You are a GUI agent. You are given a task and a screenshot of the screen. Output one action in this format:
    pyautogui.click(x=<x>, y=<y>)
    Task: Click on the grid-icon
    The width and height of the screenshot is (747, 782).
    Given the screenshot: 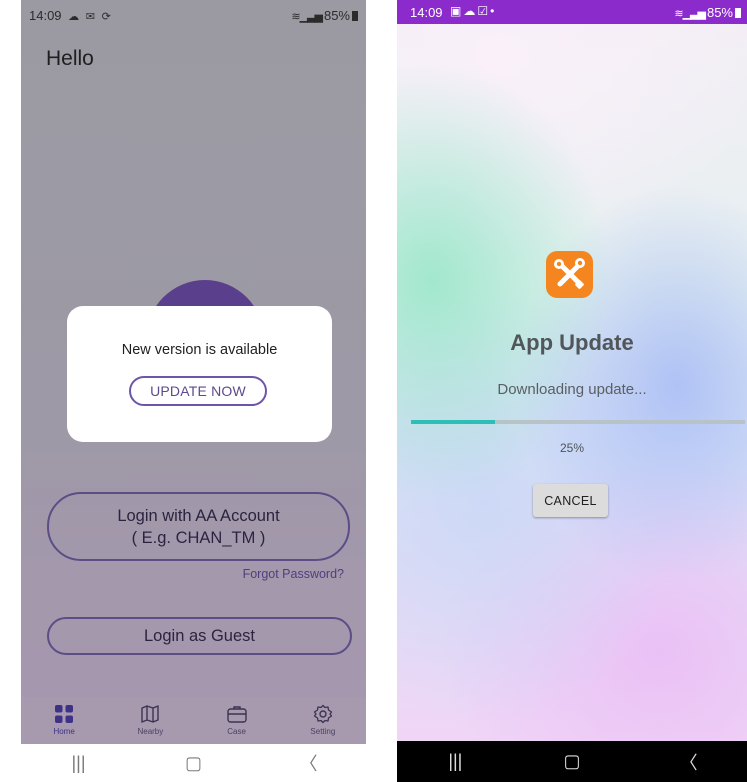 What is the action you would take?
    pyautogui.click(x=64, y=714)
    